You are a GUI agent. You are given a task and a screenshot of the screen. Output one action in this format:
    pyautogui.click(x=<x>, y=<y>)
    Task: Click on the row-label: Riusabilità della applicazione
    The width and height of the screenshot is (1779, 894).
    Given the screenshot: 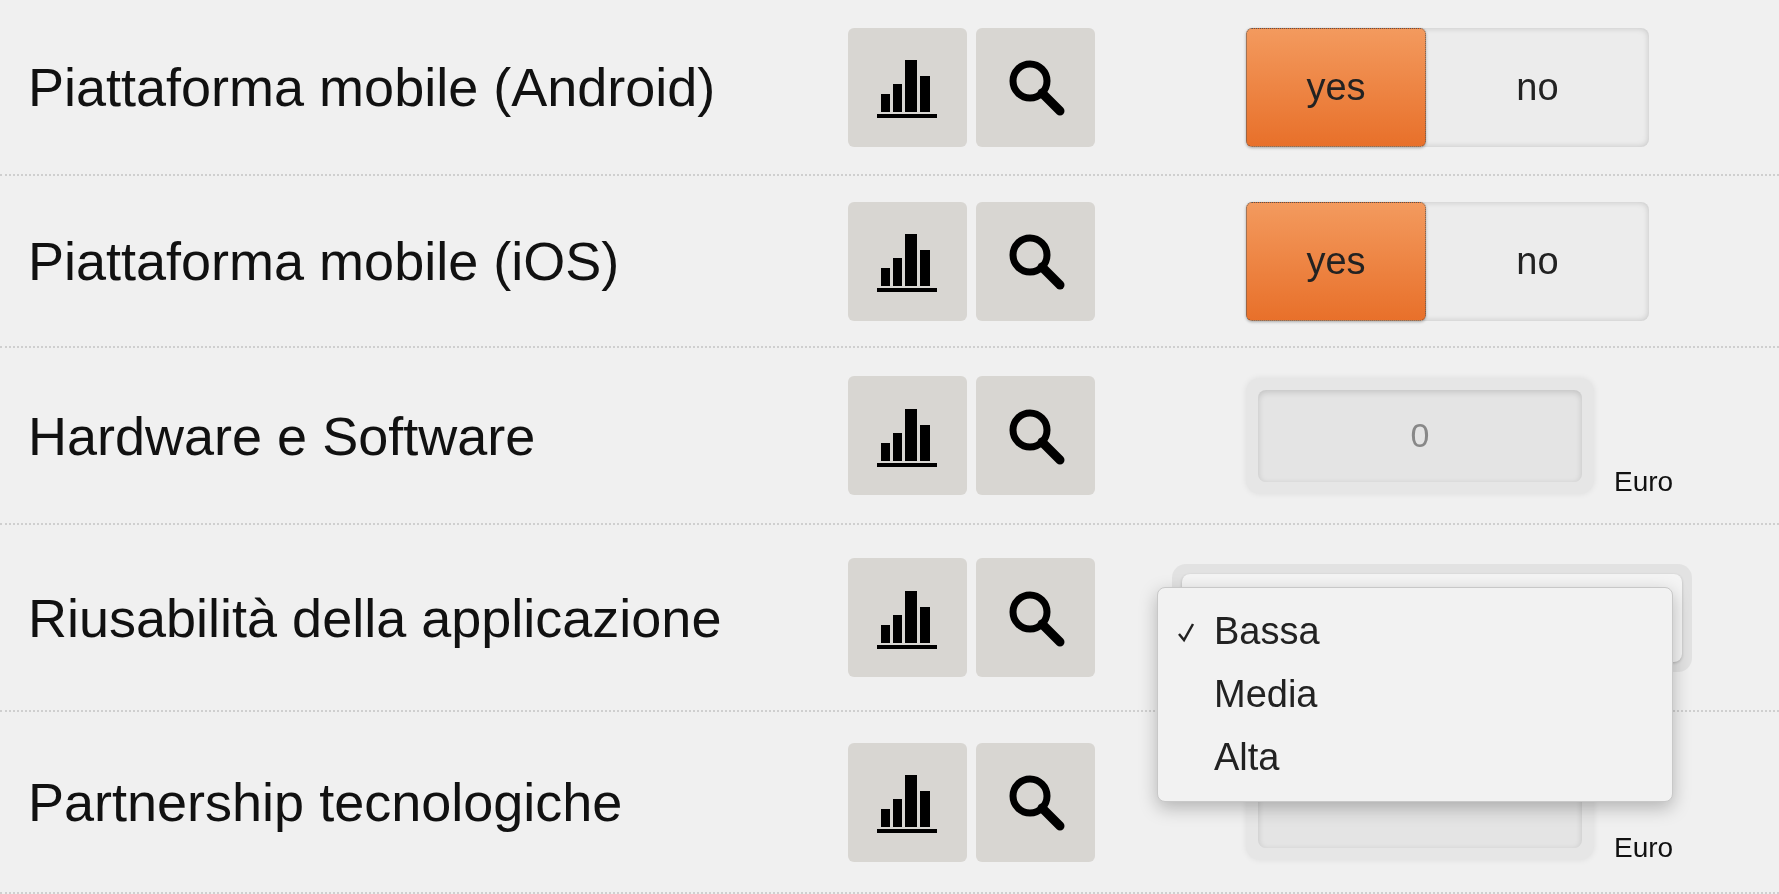 What is the action you would take?
    pyautogui.click(x=375, y=617)
    